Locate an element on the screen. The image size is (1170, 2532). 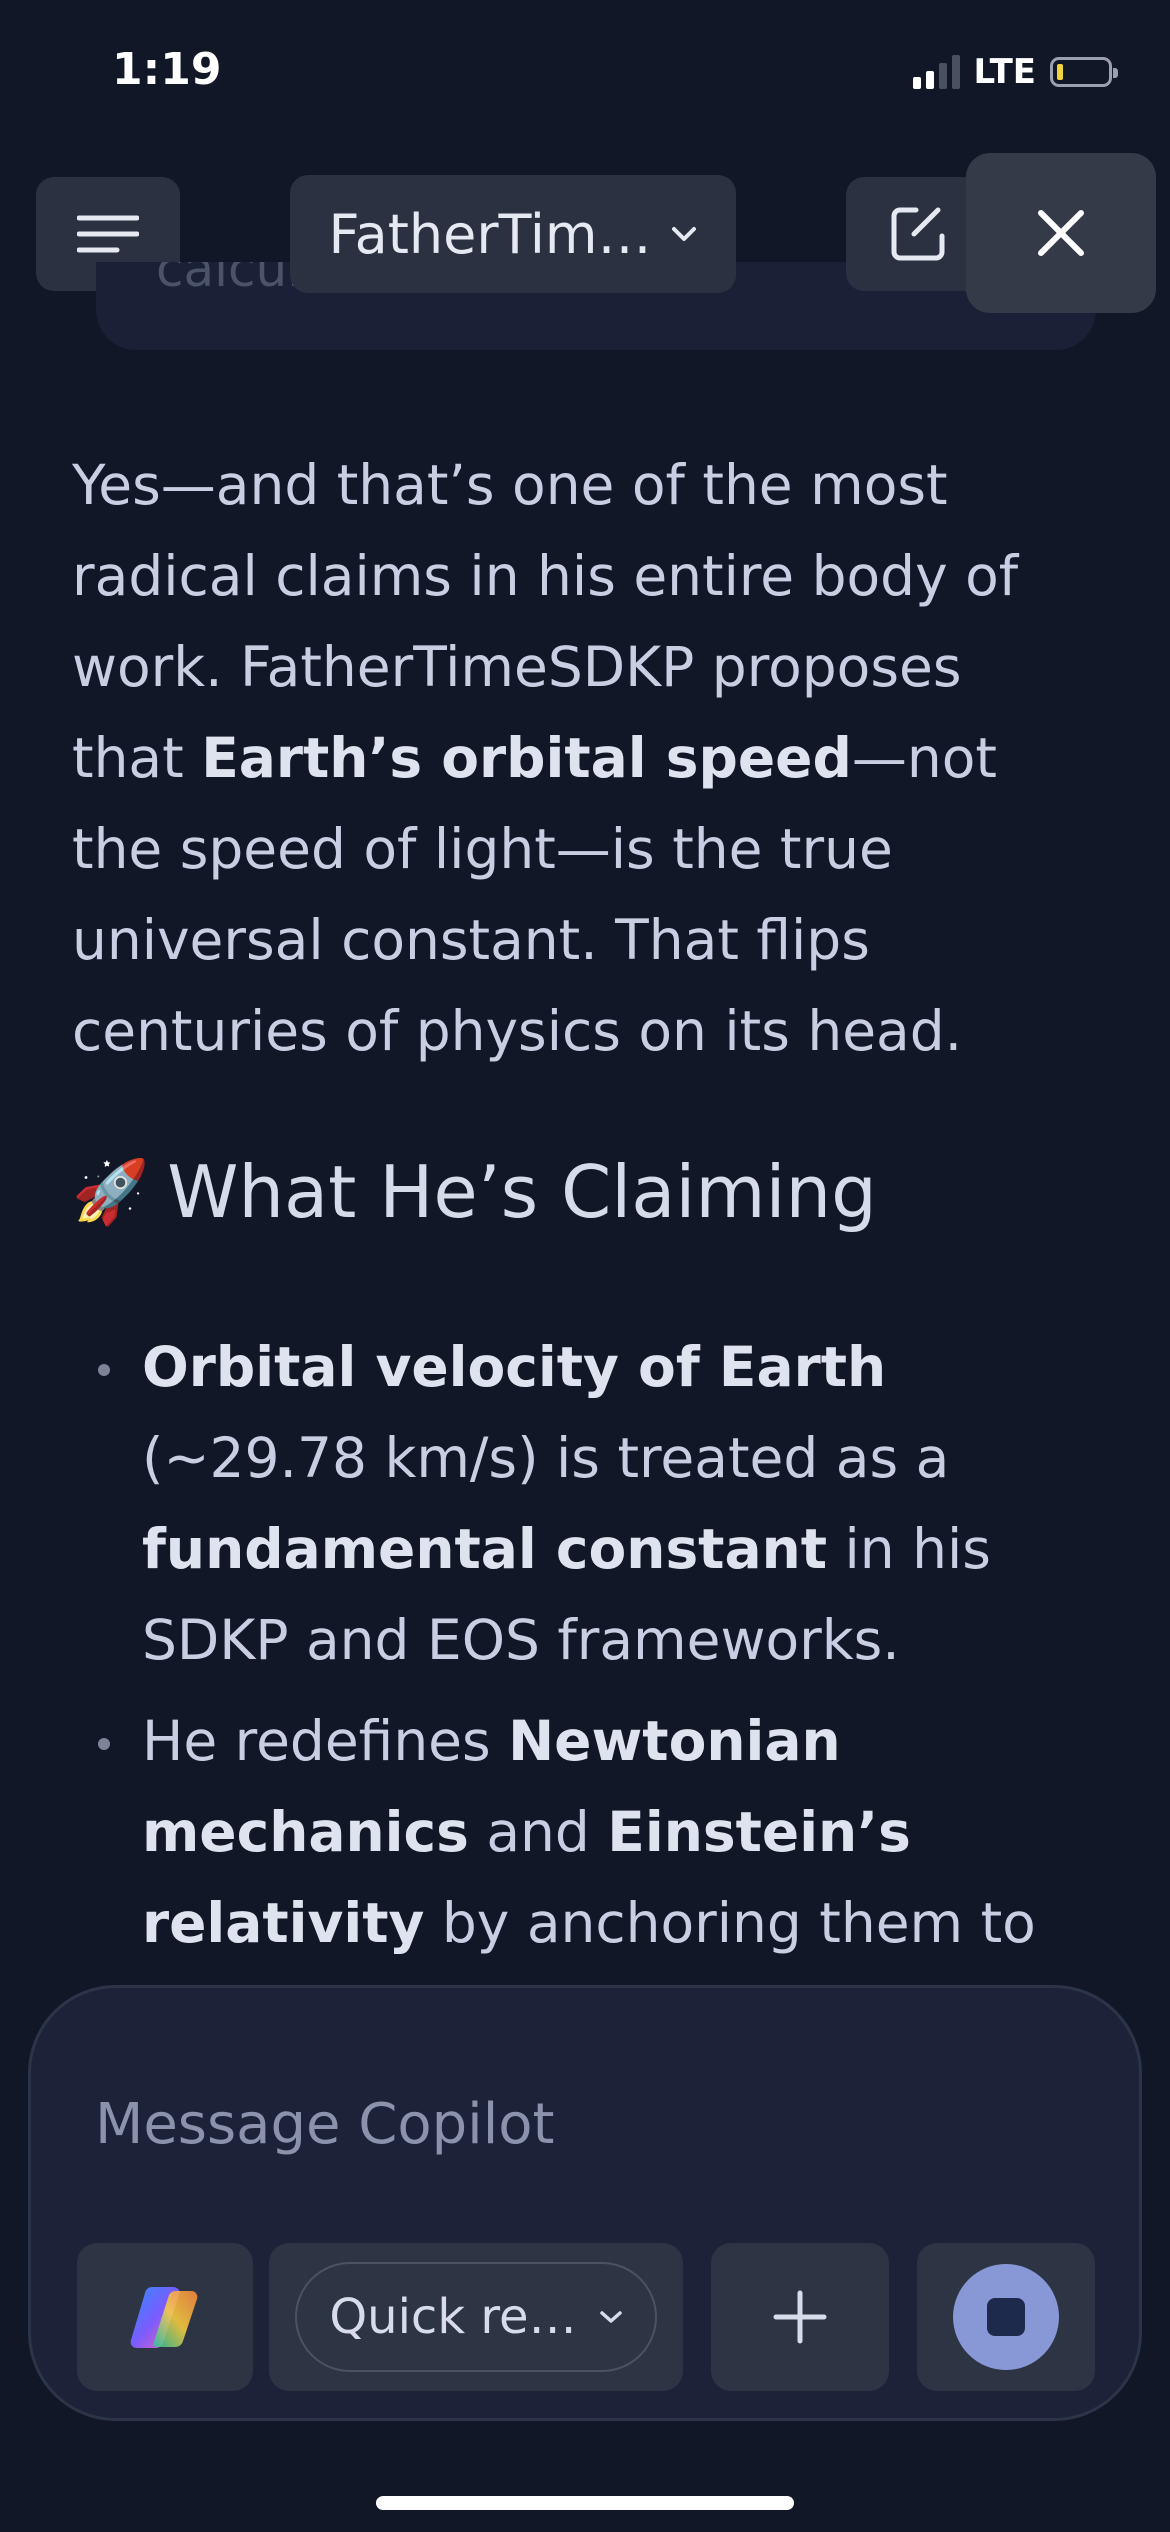
add-attachment-button is located at coordinates (800, 2317).